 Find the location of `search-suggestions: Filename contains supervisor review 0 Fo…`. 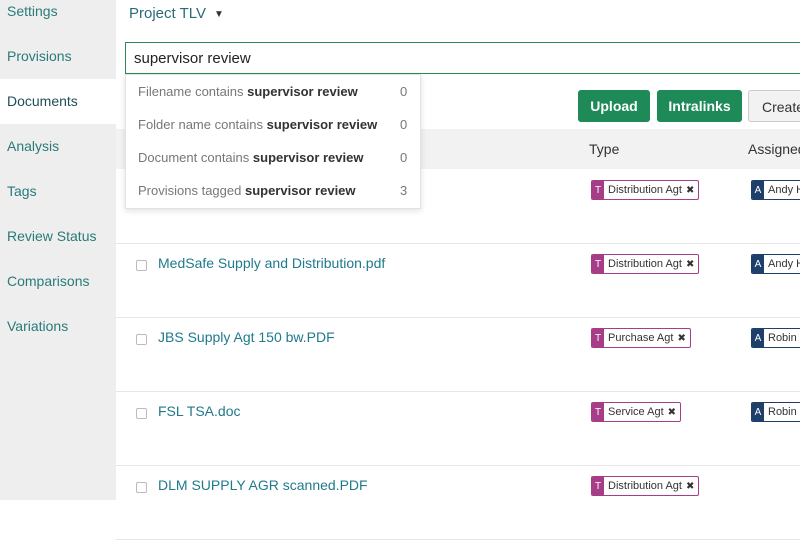

search-suggestions: Filename contains supervisor review 0 Fo… is located at coordinates (273, 141).